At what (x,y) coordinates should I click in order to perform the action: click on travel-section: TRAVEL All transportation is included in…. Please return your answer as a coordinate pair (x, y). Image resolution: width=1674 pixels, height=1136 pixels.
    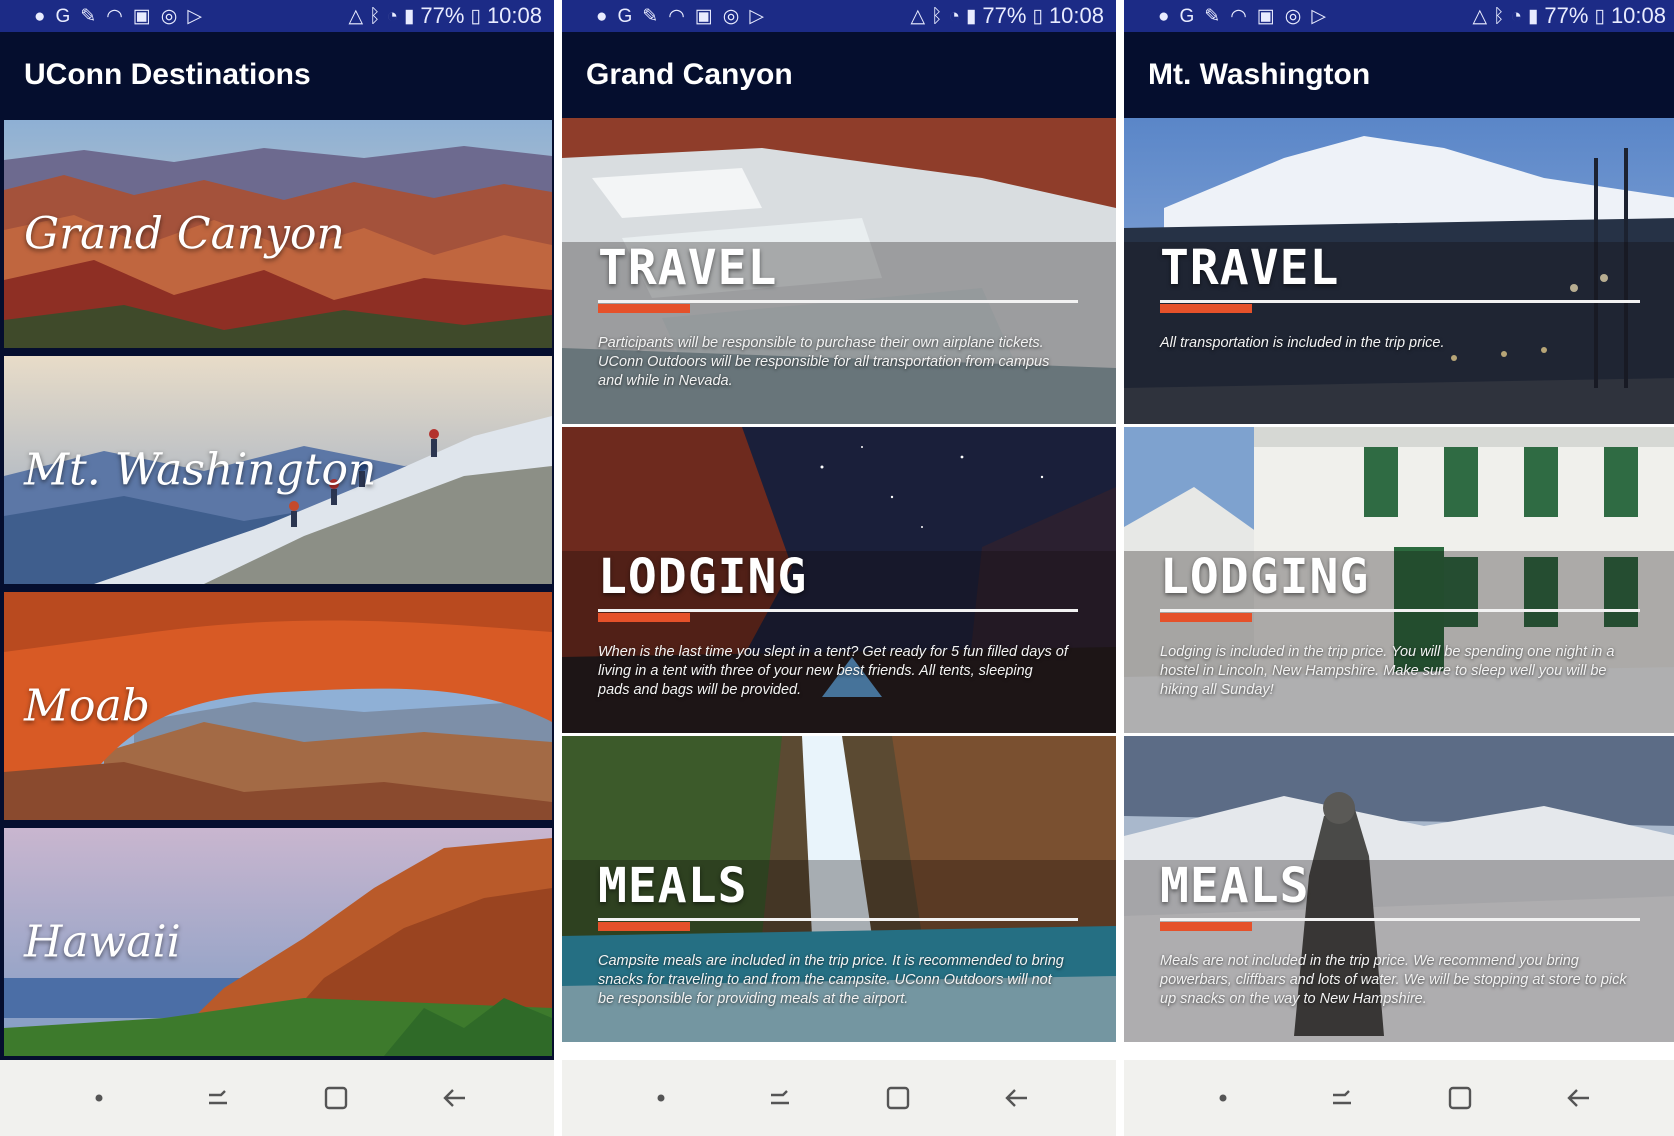
    Looking at the image, I should click on (1399, 271).